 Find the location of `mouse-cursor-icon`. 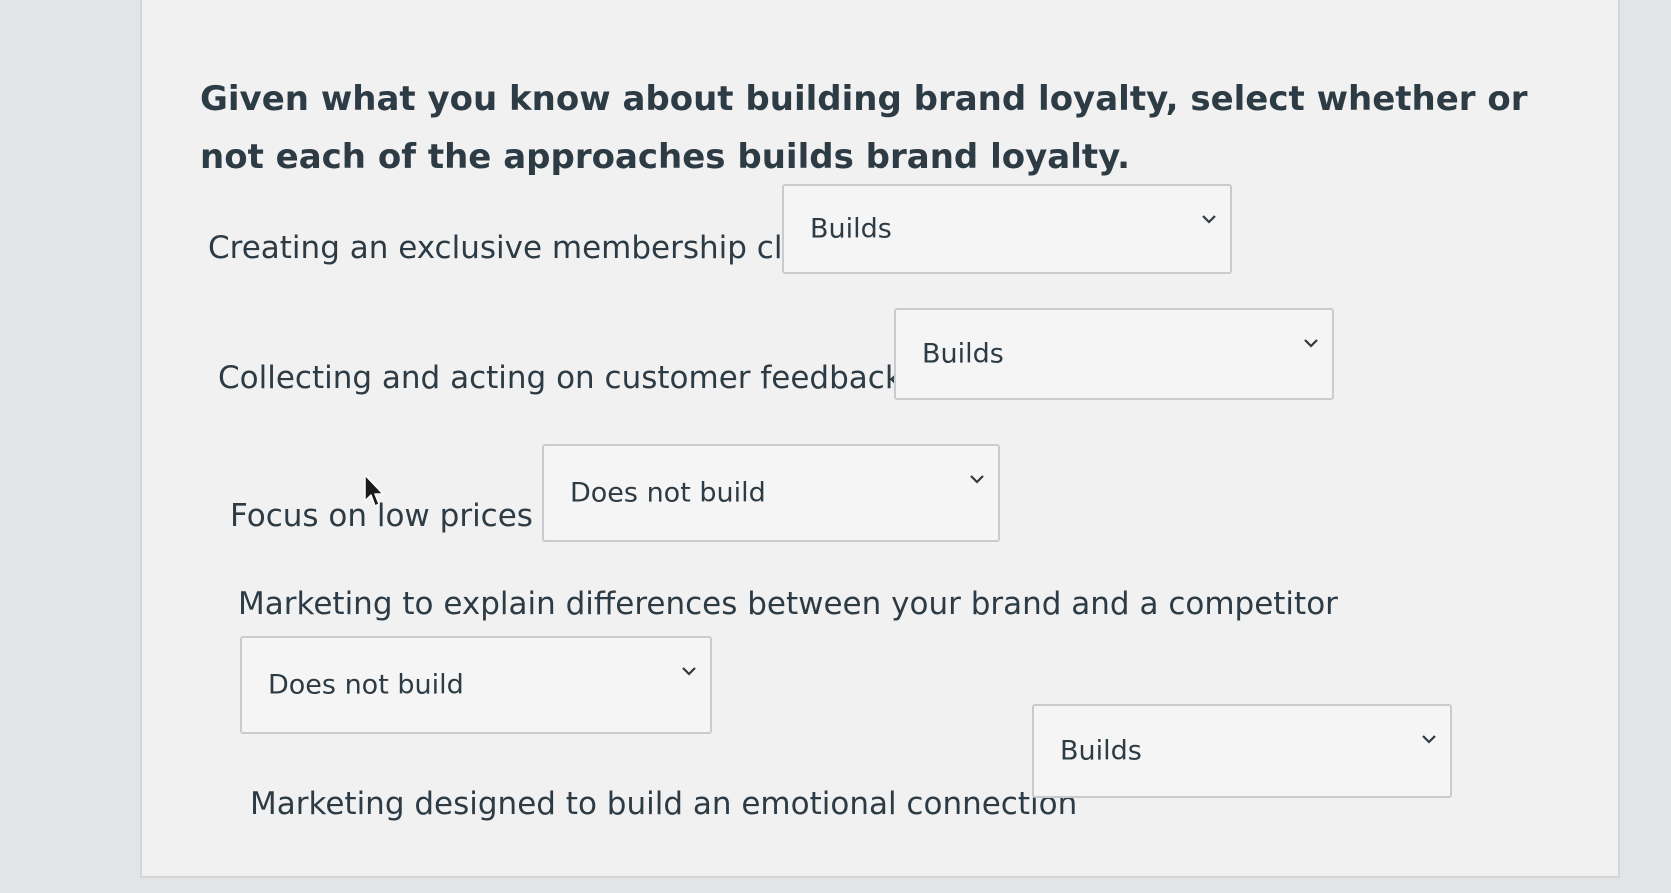

mouse-cursor-icon is located at coordinates (374, 490).